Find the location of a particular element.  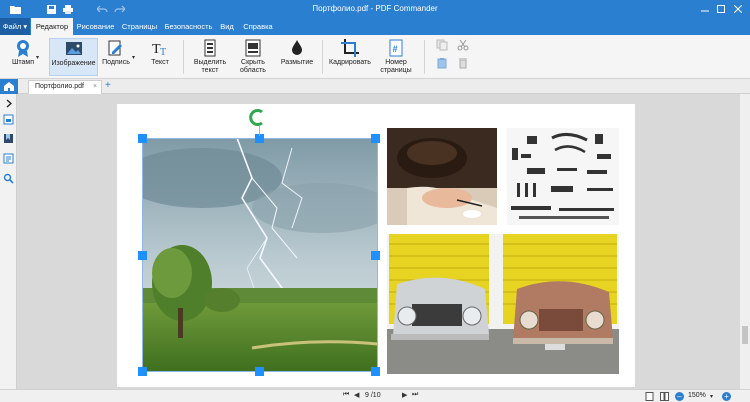

text-button: TT Текст is located at coordinates (160, 57).